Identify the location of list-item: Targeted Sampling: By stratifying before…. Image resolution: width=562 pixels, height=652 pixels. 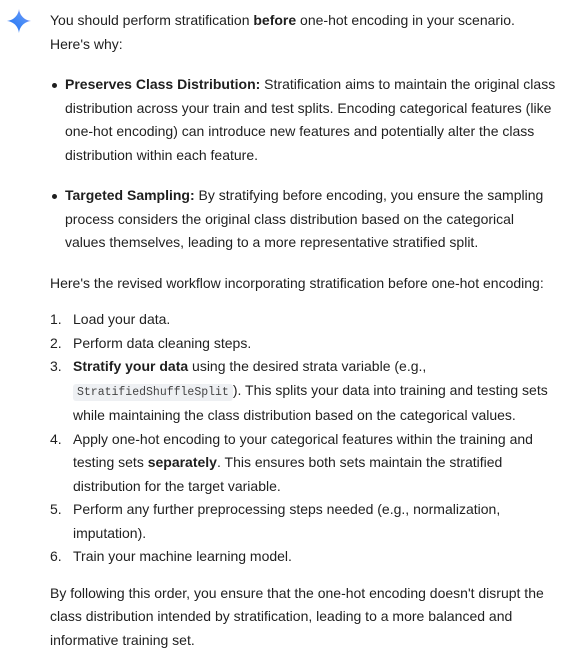
(303, 219).